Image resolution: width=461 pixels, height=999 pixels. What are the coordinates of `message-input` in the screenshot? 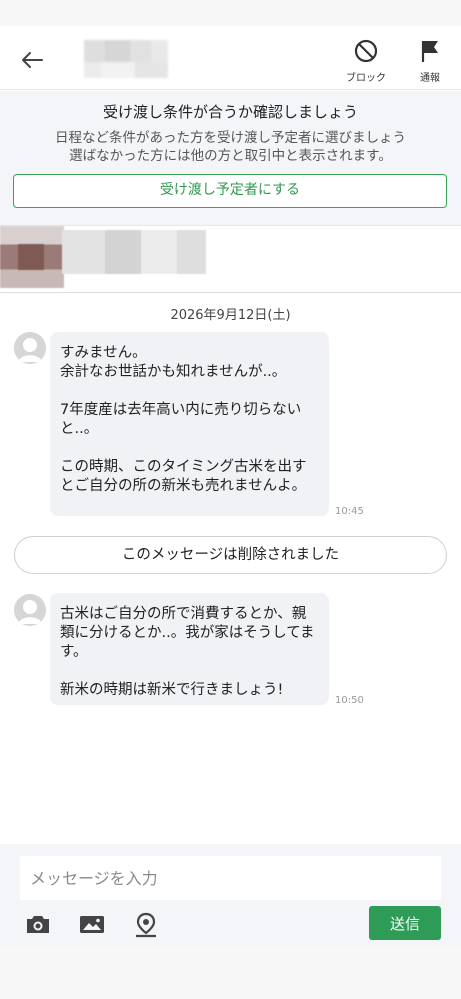 It's located at (230, 878).